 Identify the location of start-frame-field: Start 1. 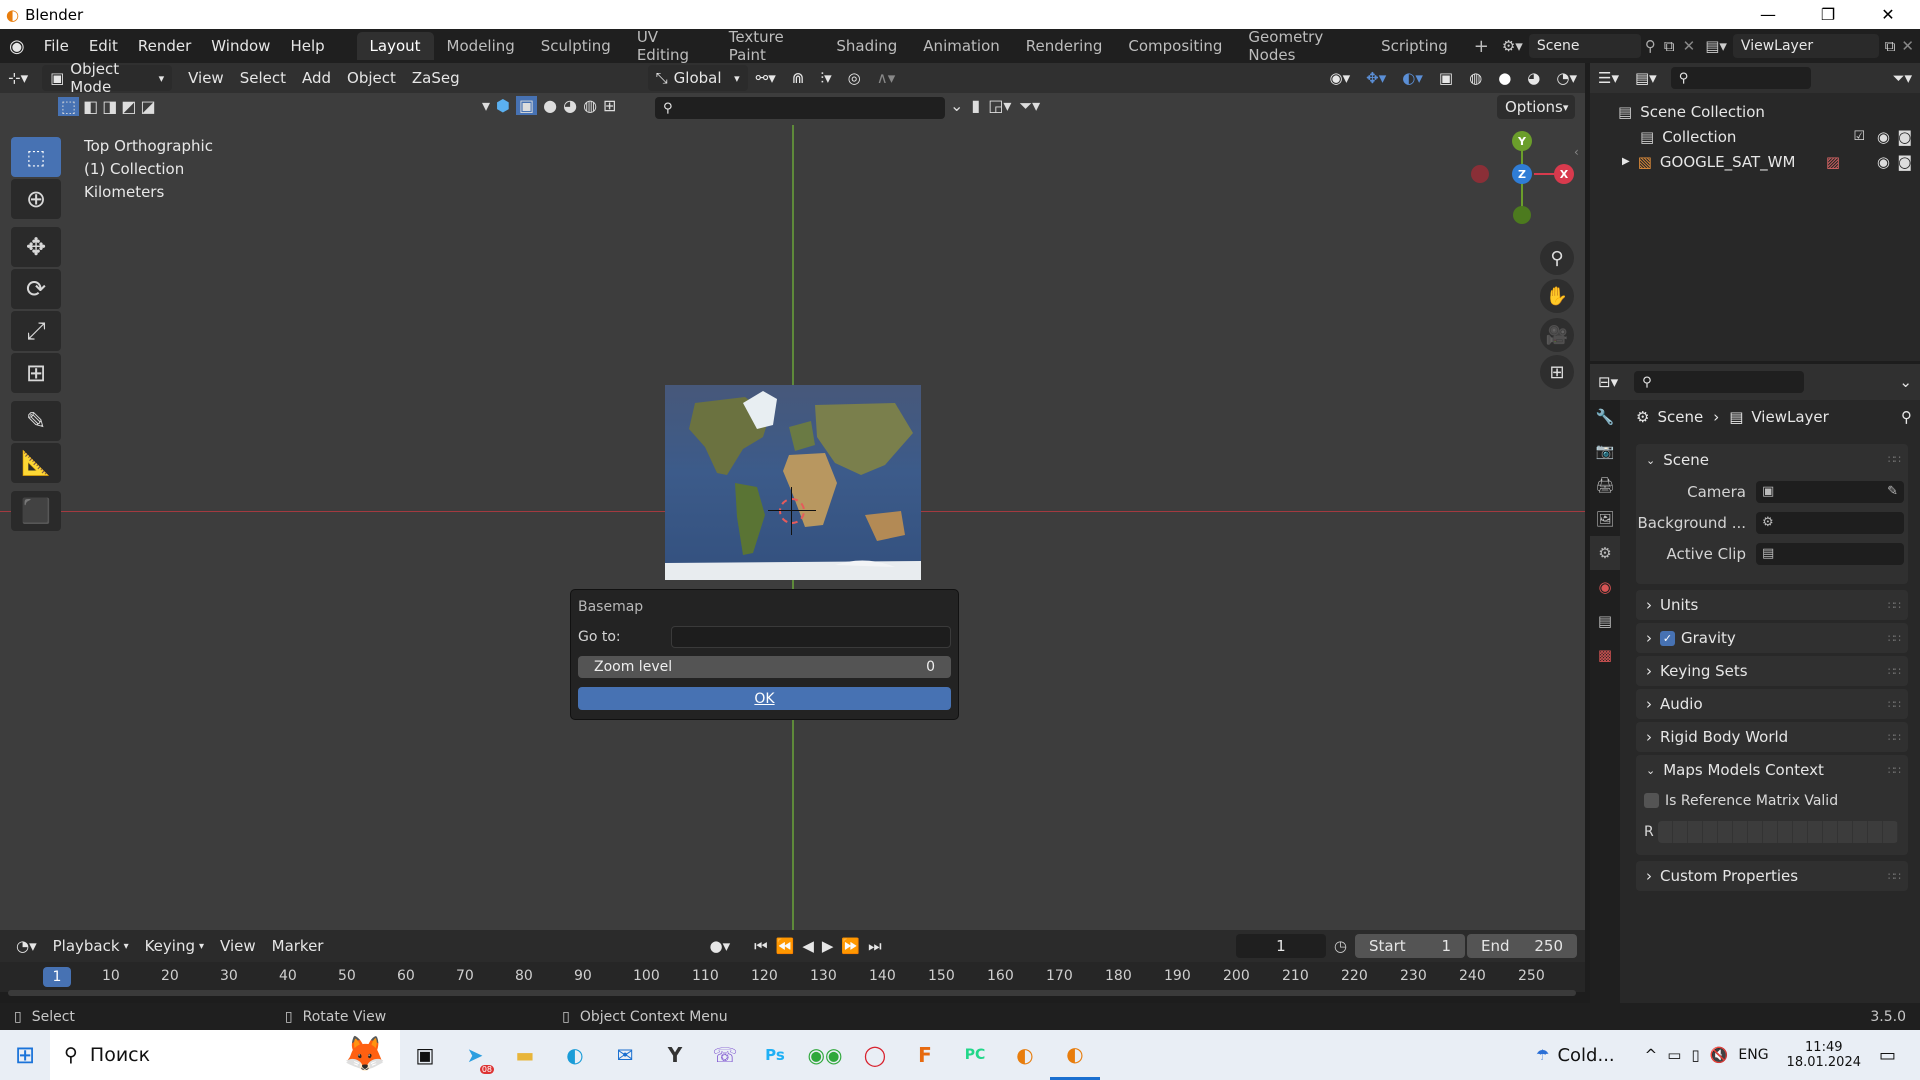
(1410, 946).